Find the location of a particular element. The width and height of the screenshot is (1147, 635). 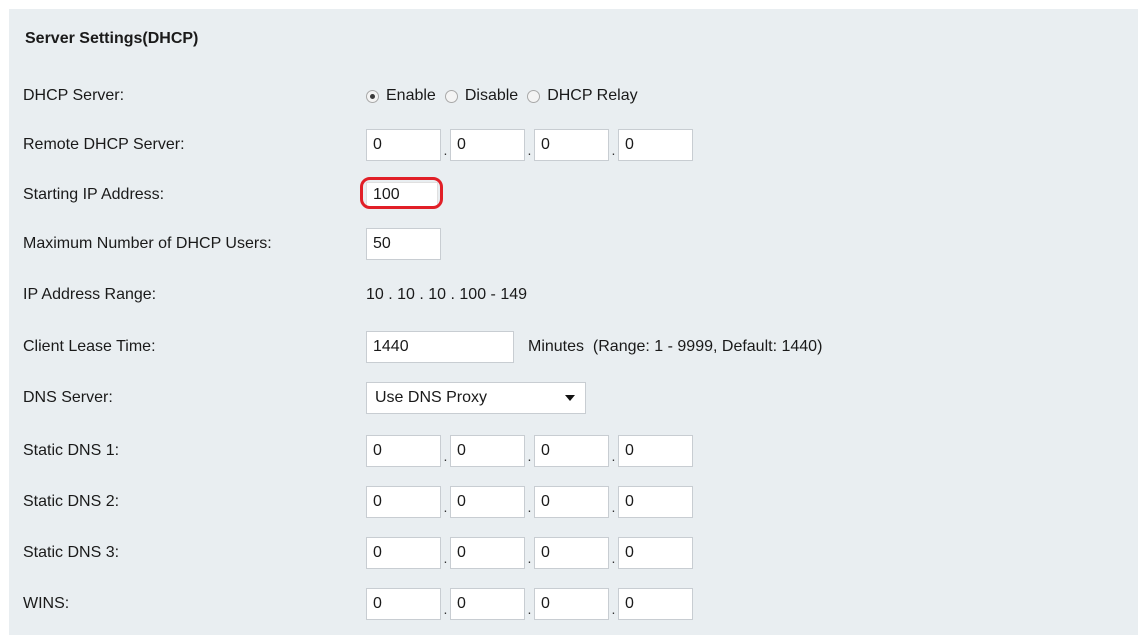

row-wins: WINS: 0 . 0 . 0 . 0 is located at coordinates (573, 604).